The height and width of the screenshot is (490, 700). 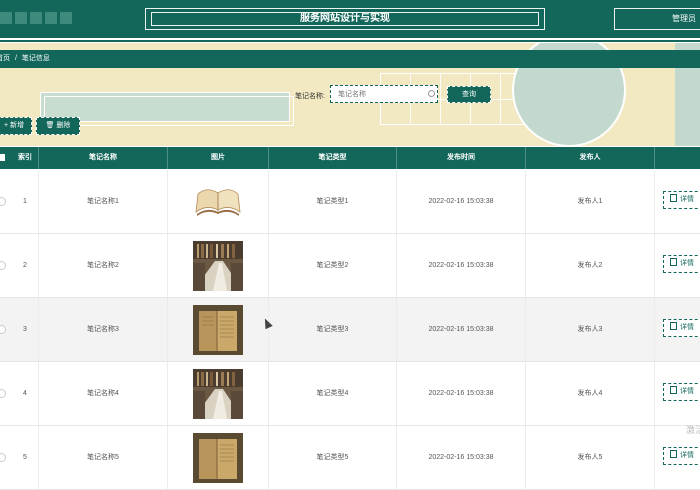 I want to click on search-input, so click(x=384, y=94).